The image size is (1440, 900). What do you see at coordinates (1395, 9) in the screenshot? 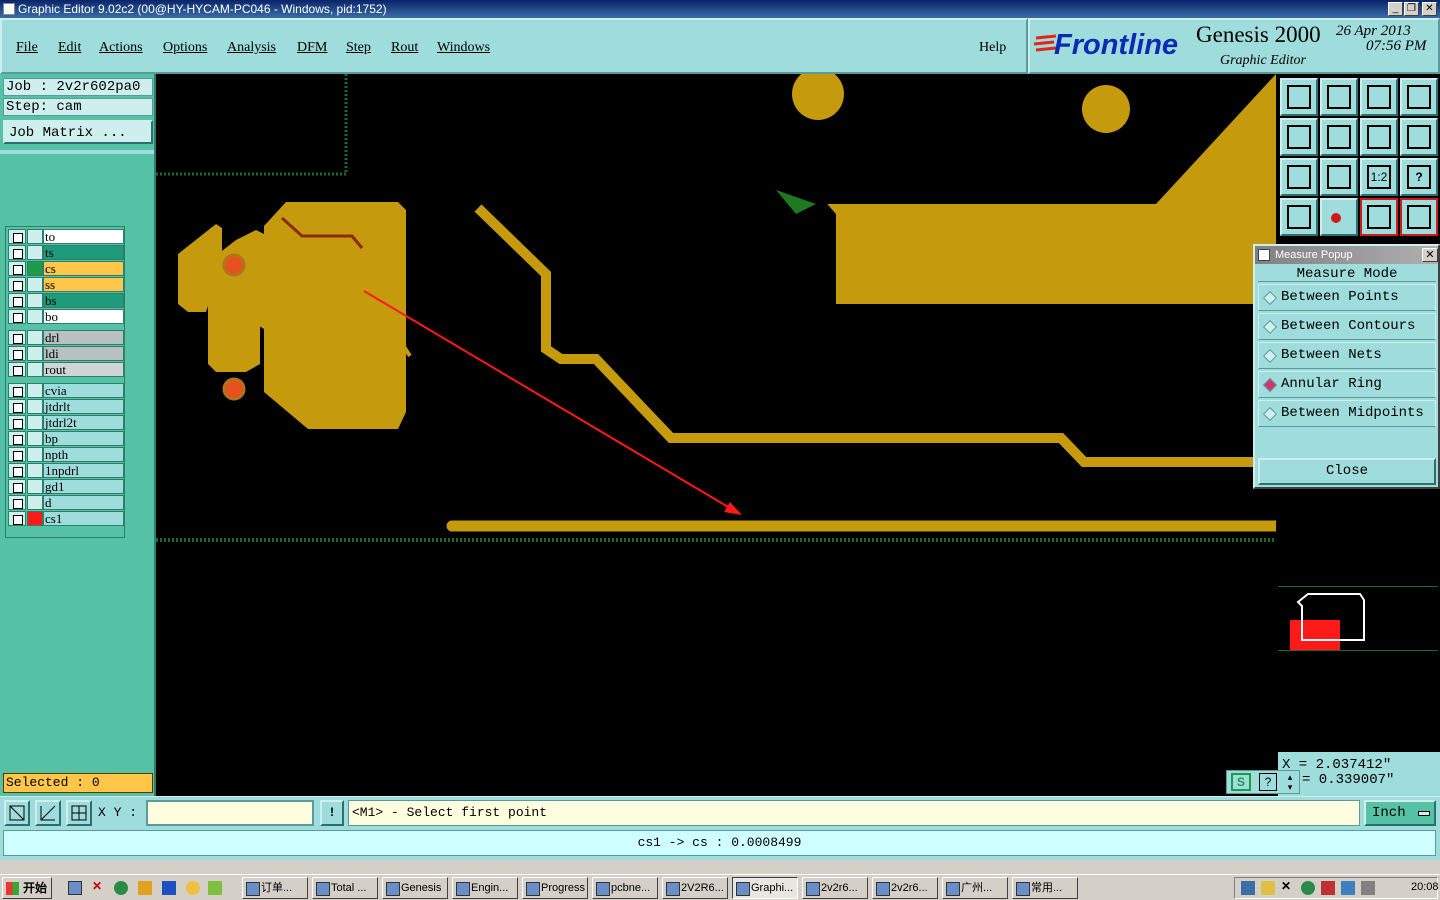
I see `minimize-button: _` at bounding box center [1395, 9].